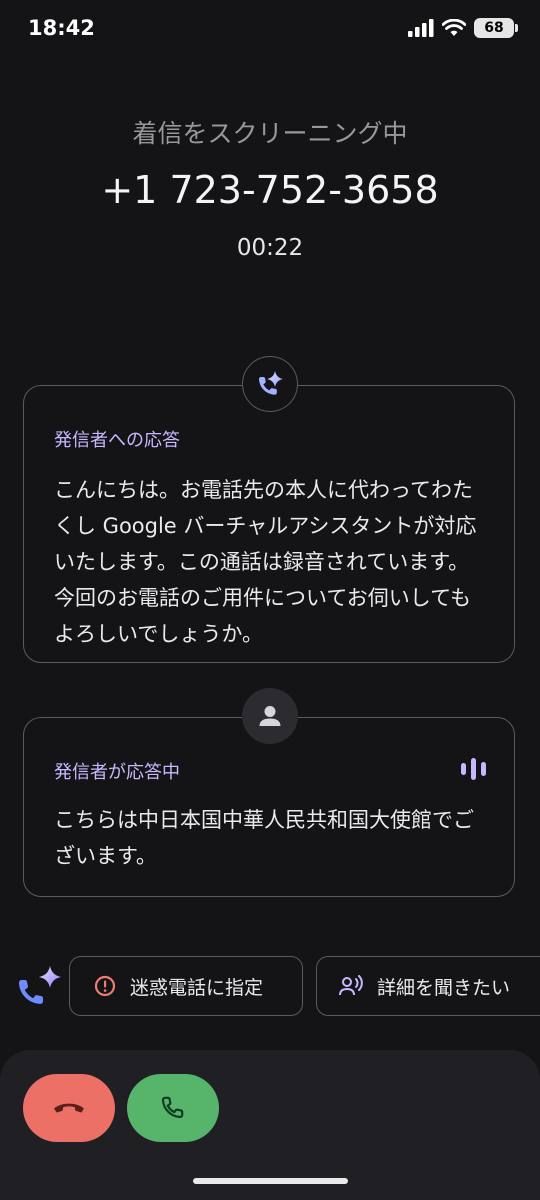 The image size is (540, 1200). Describe the element at coordinates (270, 30) in the screenshot. I see `status-bar: 18:42 68` at that location.